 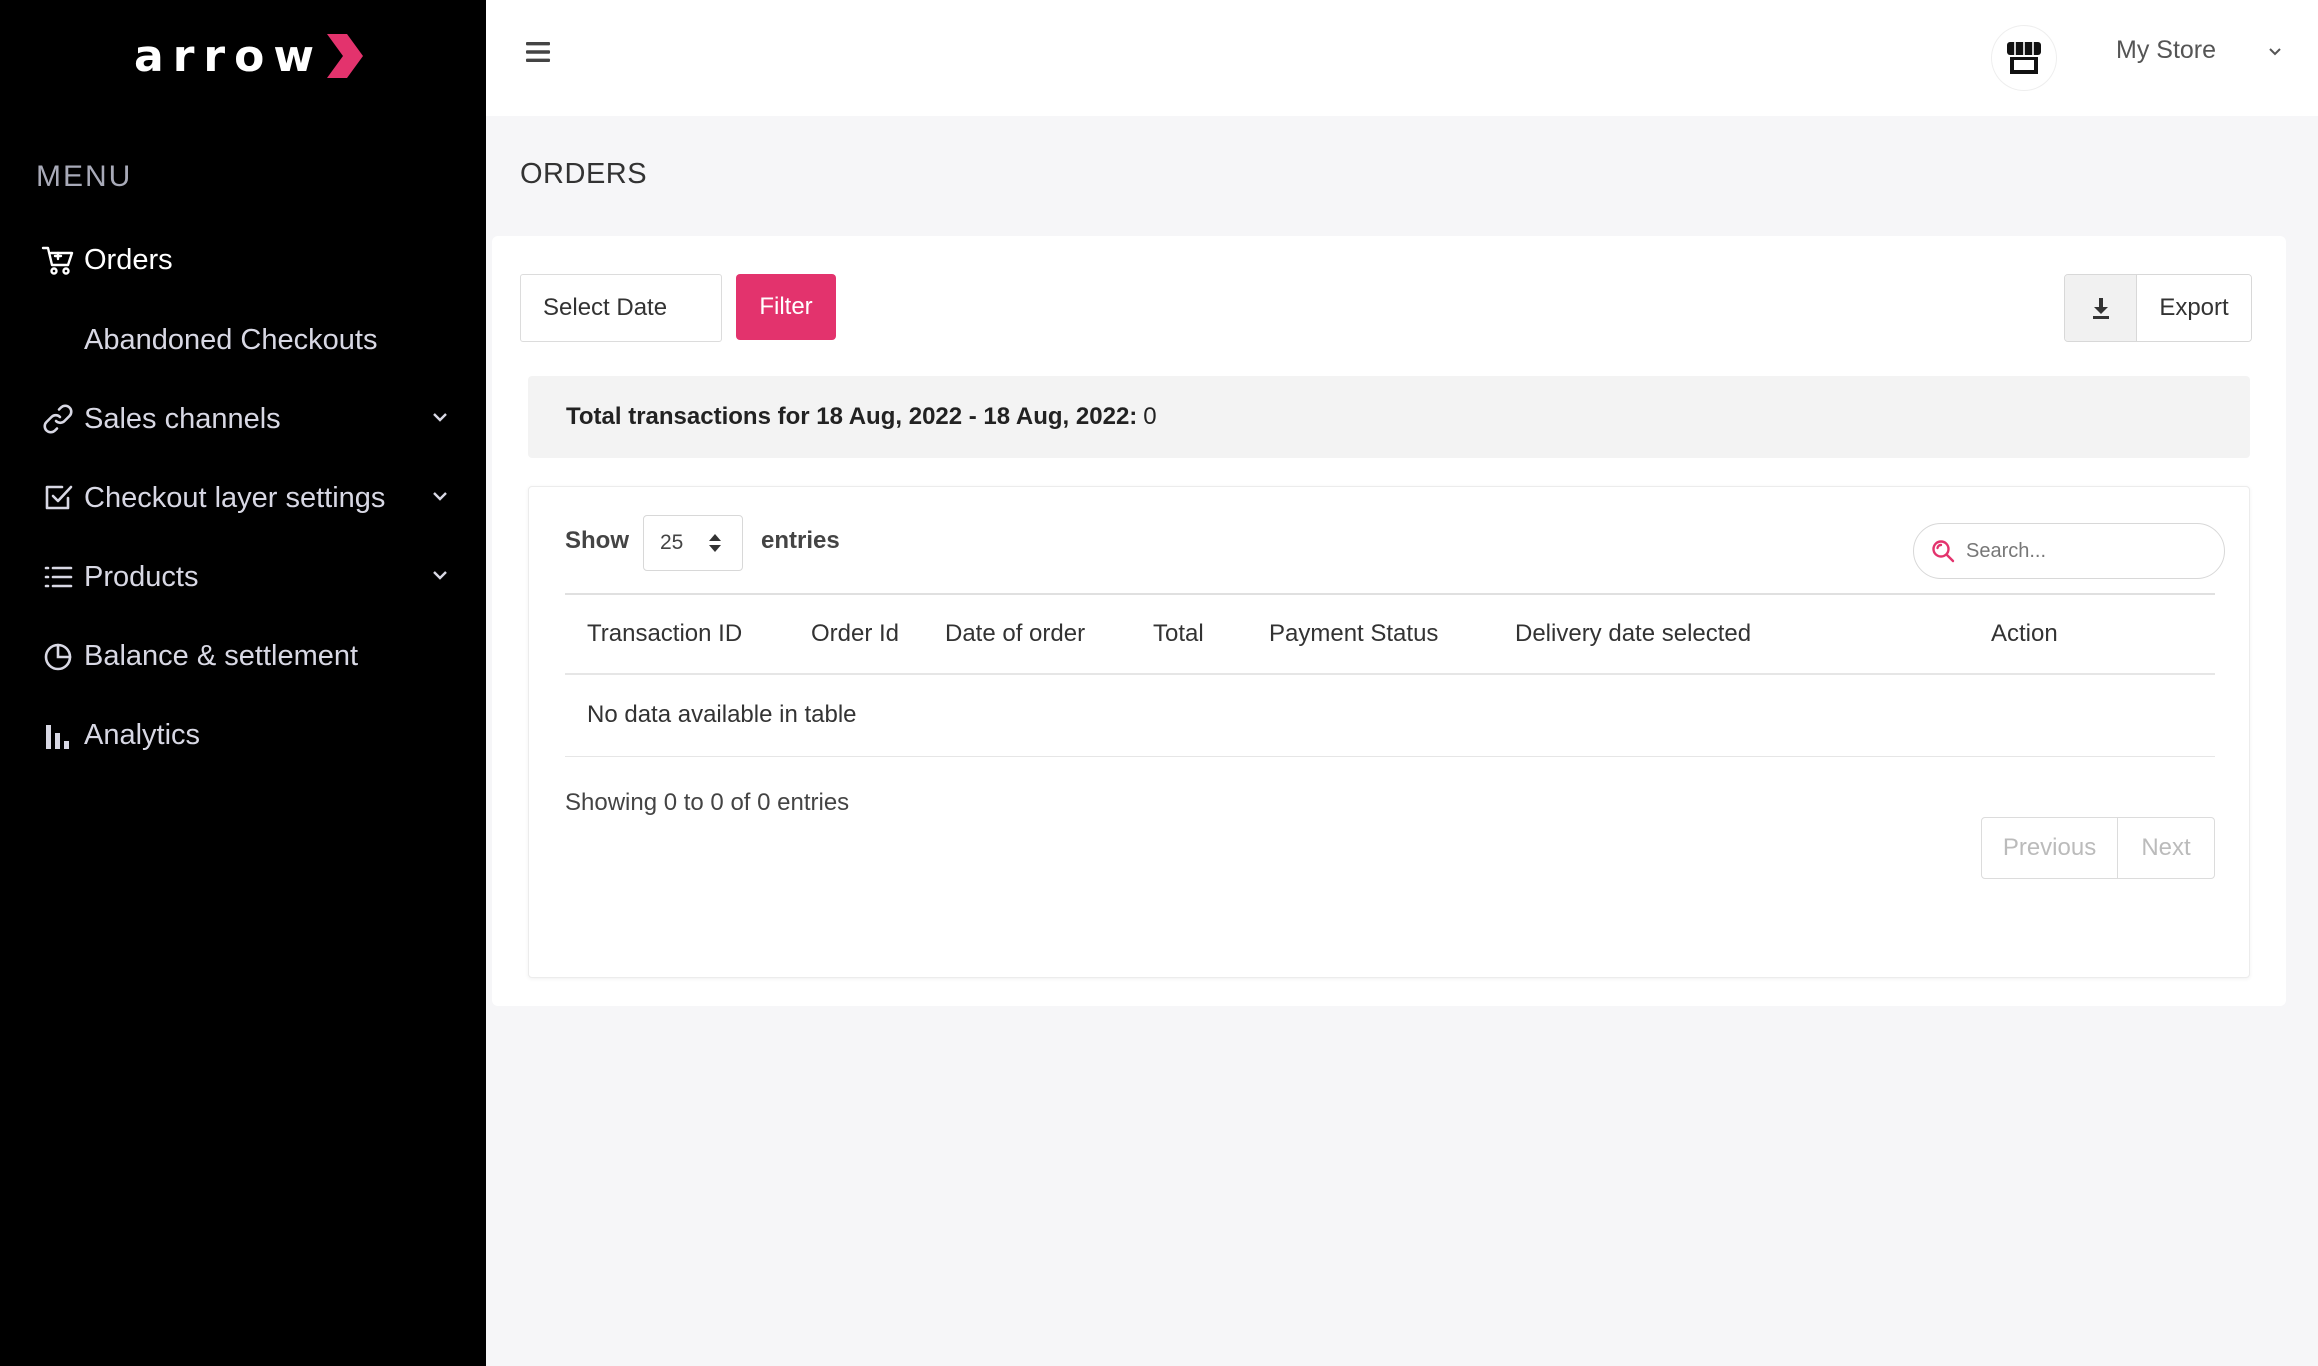 What do you see at coordinates (245, 735) in the screenshot?
I see `sidebar-item-analytics: Analytics` at bounding box center [245, 735].